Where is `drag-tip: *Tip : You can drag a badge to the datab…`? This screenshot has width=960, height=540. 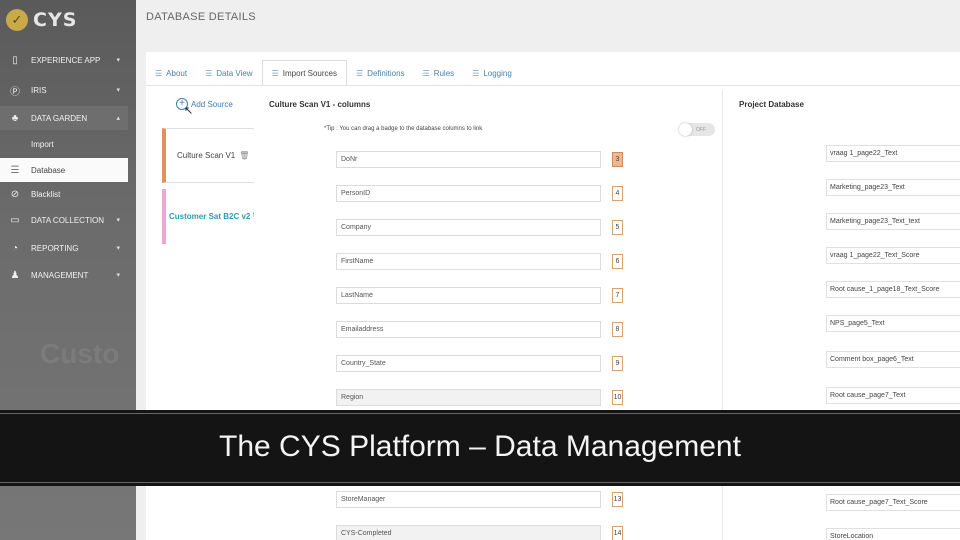 drag-tip: *Tip : You can drag a badge to the datab… is located at coordinates (403, 129).